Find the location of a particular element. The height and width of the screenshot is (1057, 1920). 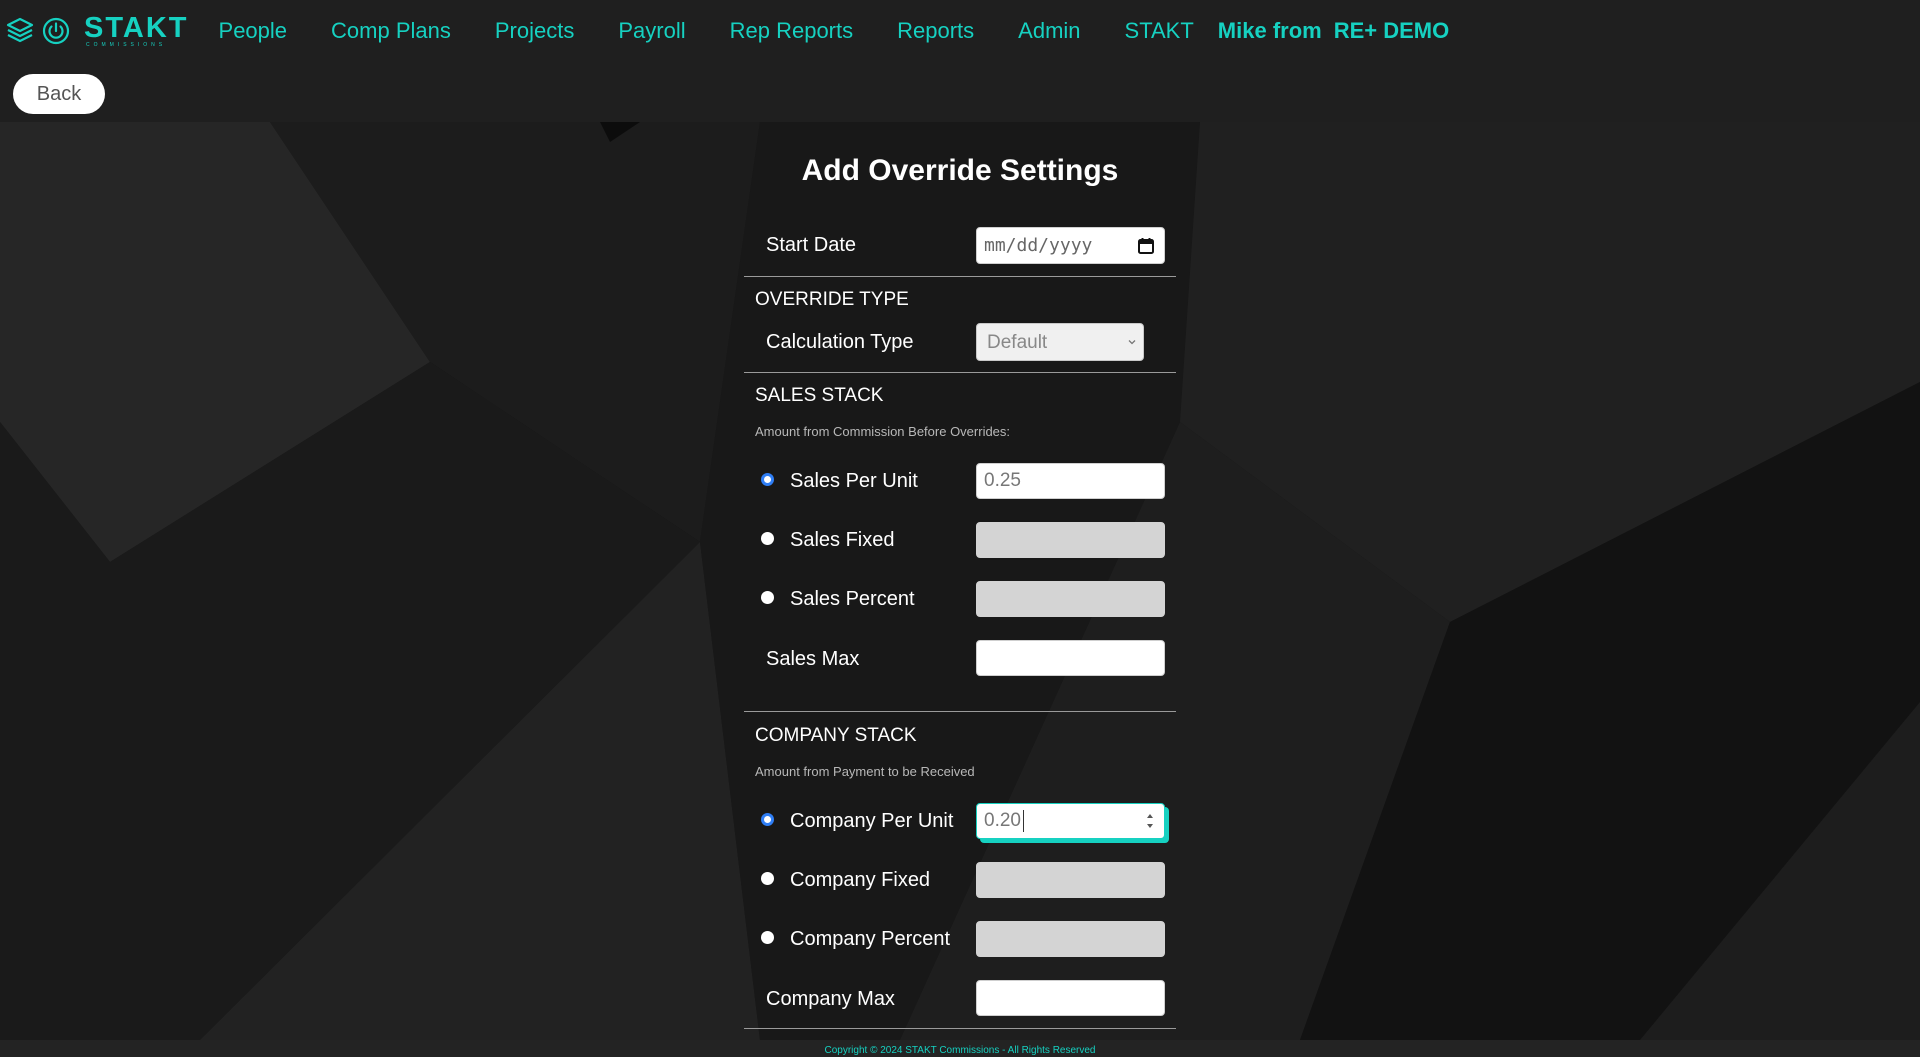

user-name: Mike from is located at coordinates (1269, 30).